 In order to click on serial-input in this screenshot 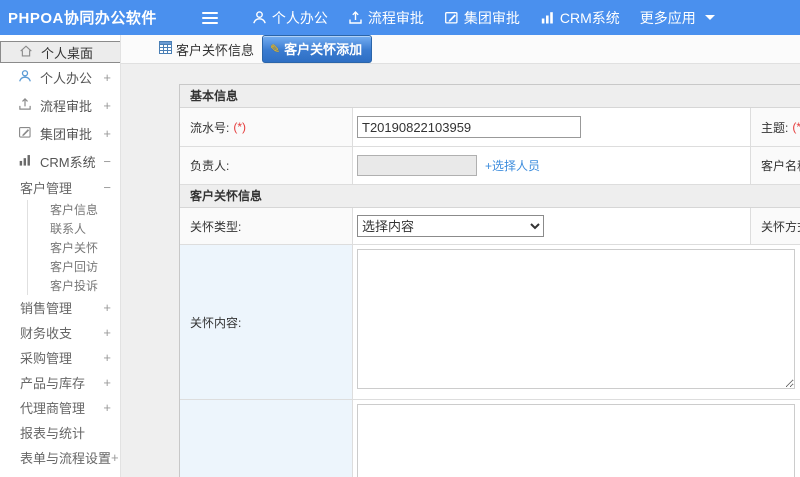, I will do `click(469, 127)`.